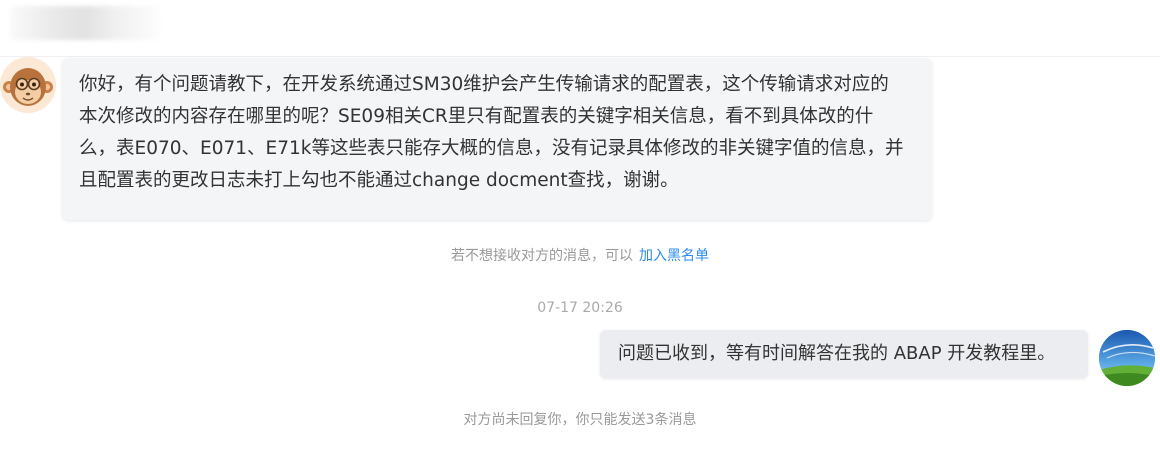  Describe the element at coordinates (542, 256) in the screenshot. I see `block-notice-text: 若不想接收对方的消息，可以` at that location.